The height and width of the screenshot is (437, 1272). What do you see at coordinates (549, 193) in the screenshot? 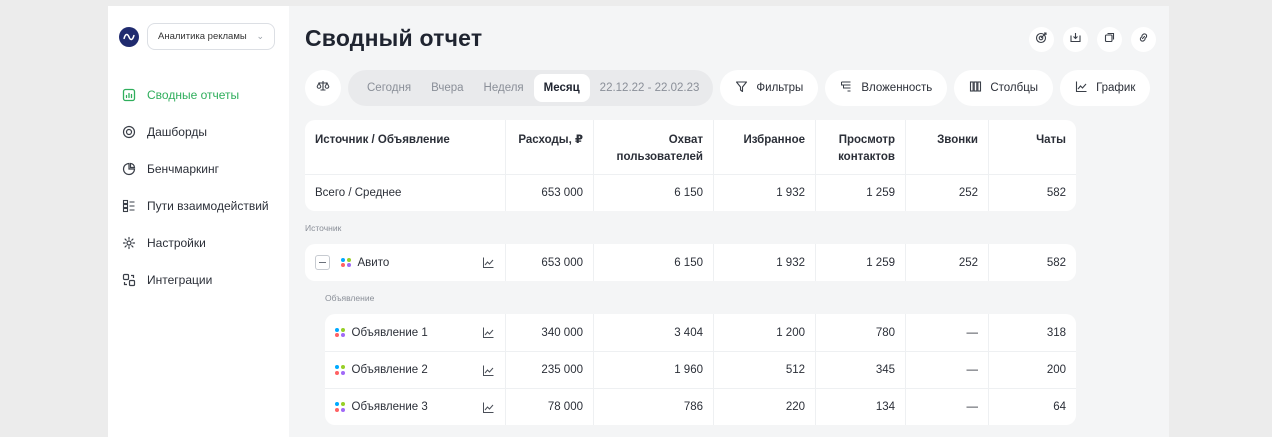
I see `total-spend: 653 000` at bounding box center [549, 193].